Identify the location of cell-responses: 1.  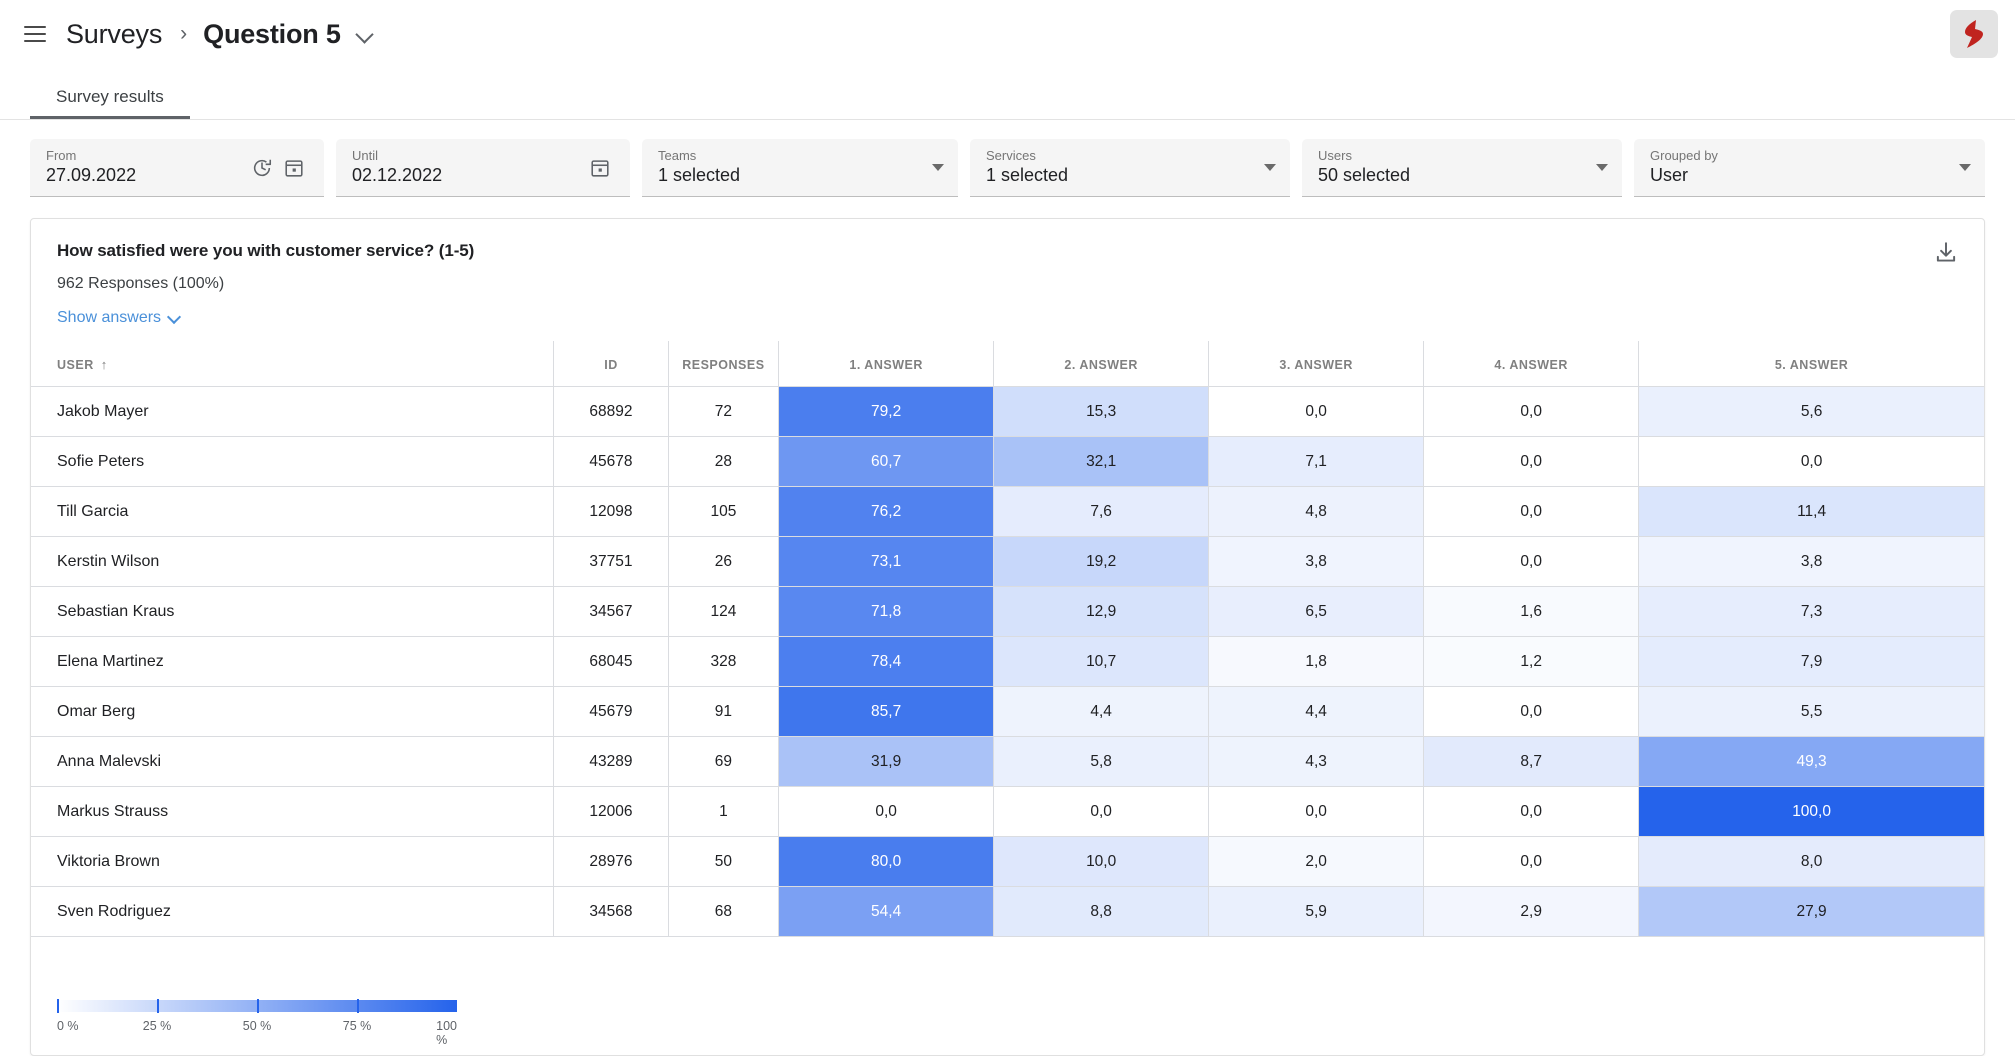
(723, 811).